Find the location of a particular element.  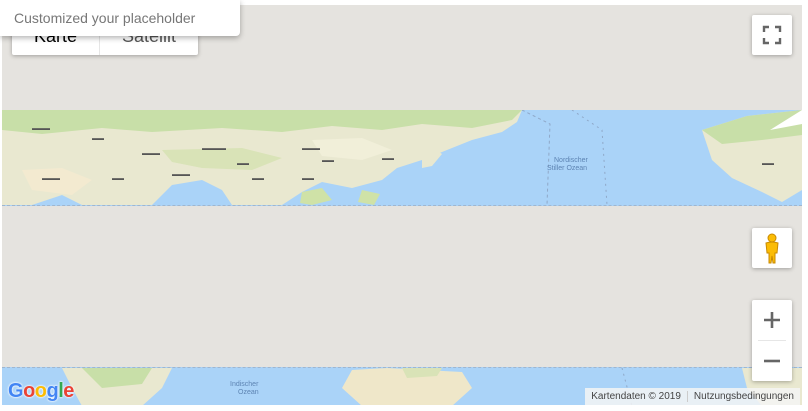

zoom-in-button is located at coordinates (772, 320).